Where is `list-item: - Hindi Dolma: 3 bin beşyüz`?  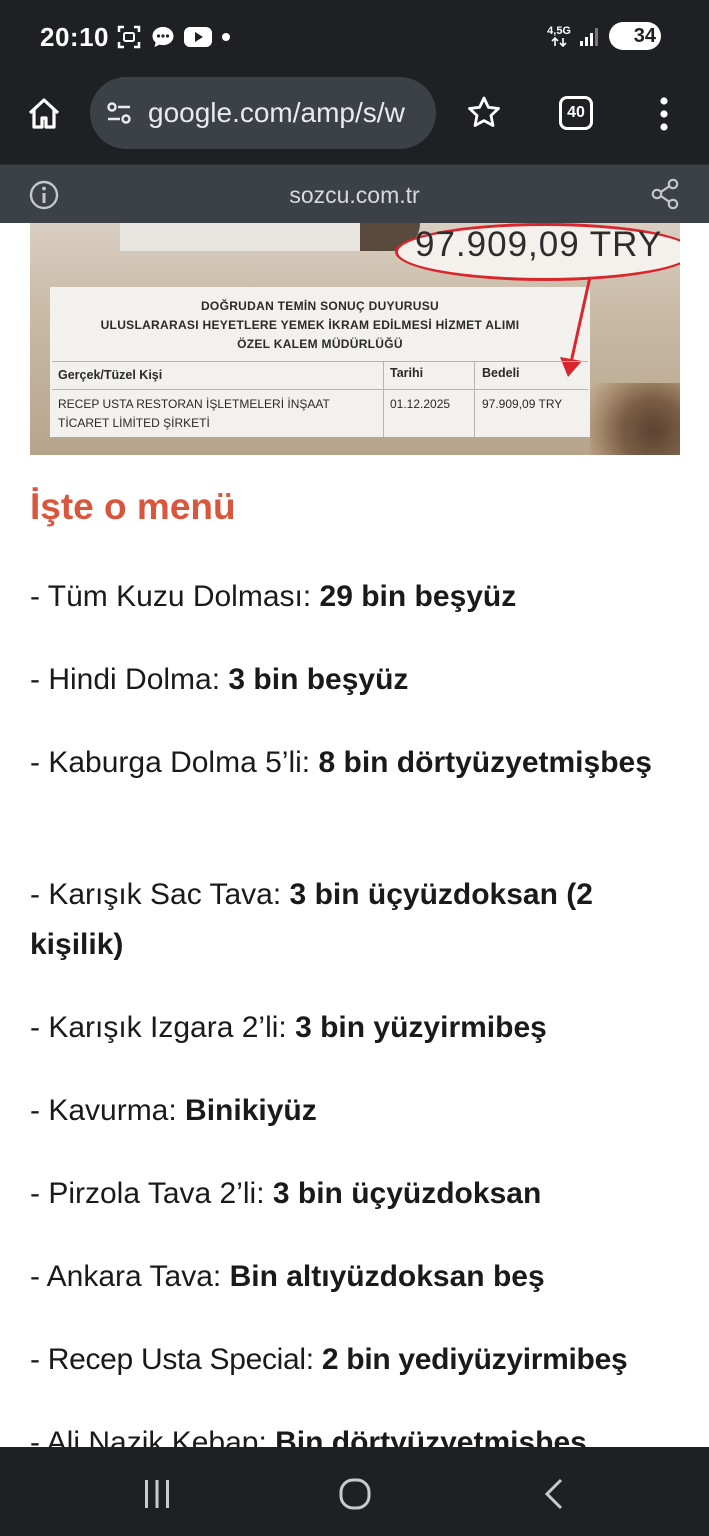 list-item: - Hindi Dolma: 3 bin beşyüz is located at coordinates (360, 680).